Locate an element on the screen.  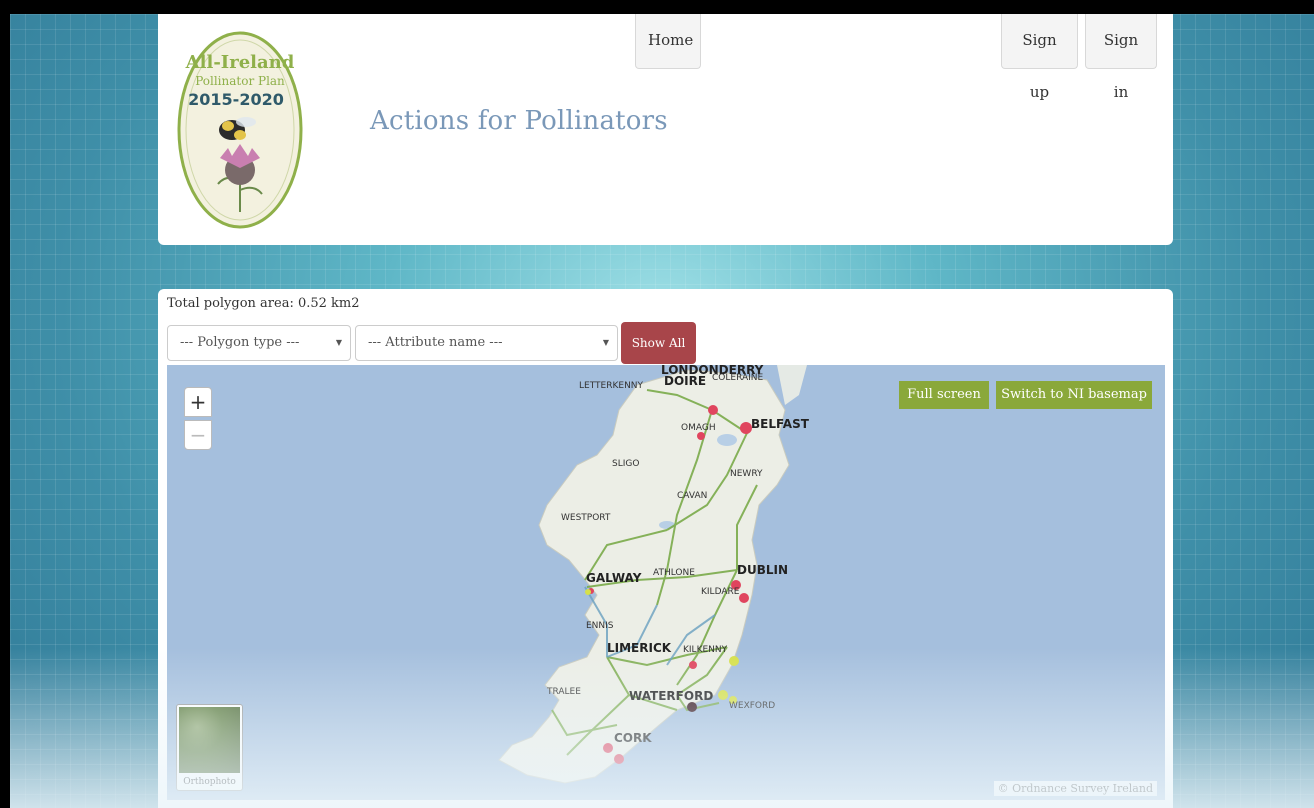
orthophoto-thumbnail is located at coordinates (209, 740).